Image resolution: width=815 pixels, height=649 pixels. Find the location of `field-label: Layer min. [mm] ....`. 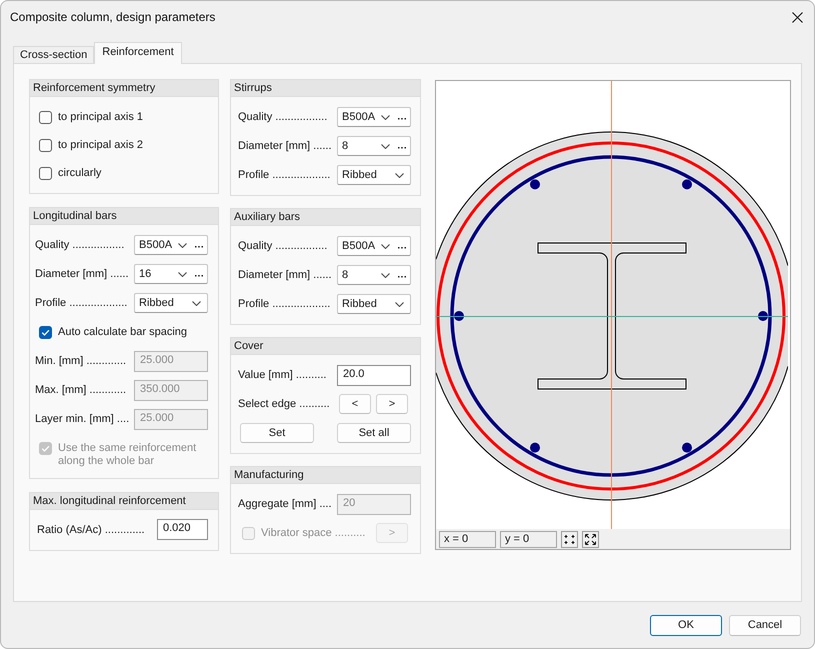

field-label: Layer min. [mm] .... is located at coordinates (82, 419).